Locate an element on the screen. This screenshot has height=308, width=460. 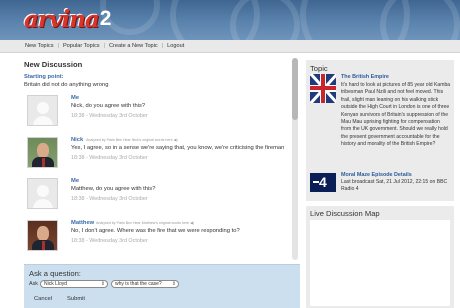
starting-point-text: Britain did not do anything wrong is located at coordinates (66, 85).